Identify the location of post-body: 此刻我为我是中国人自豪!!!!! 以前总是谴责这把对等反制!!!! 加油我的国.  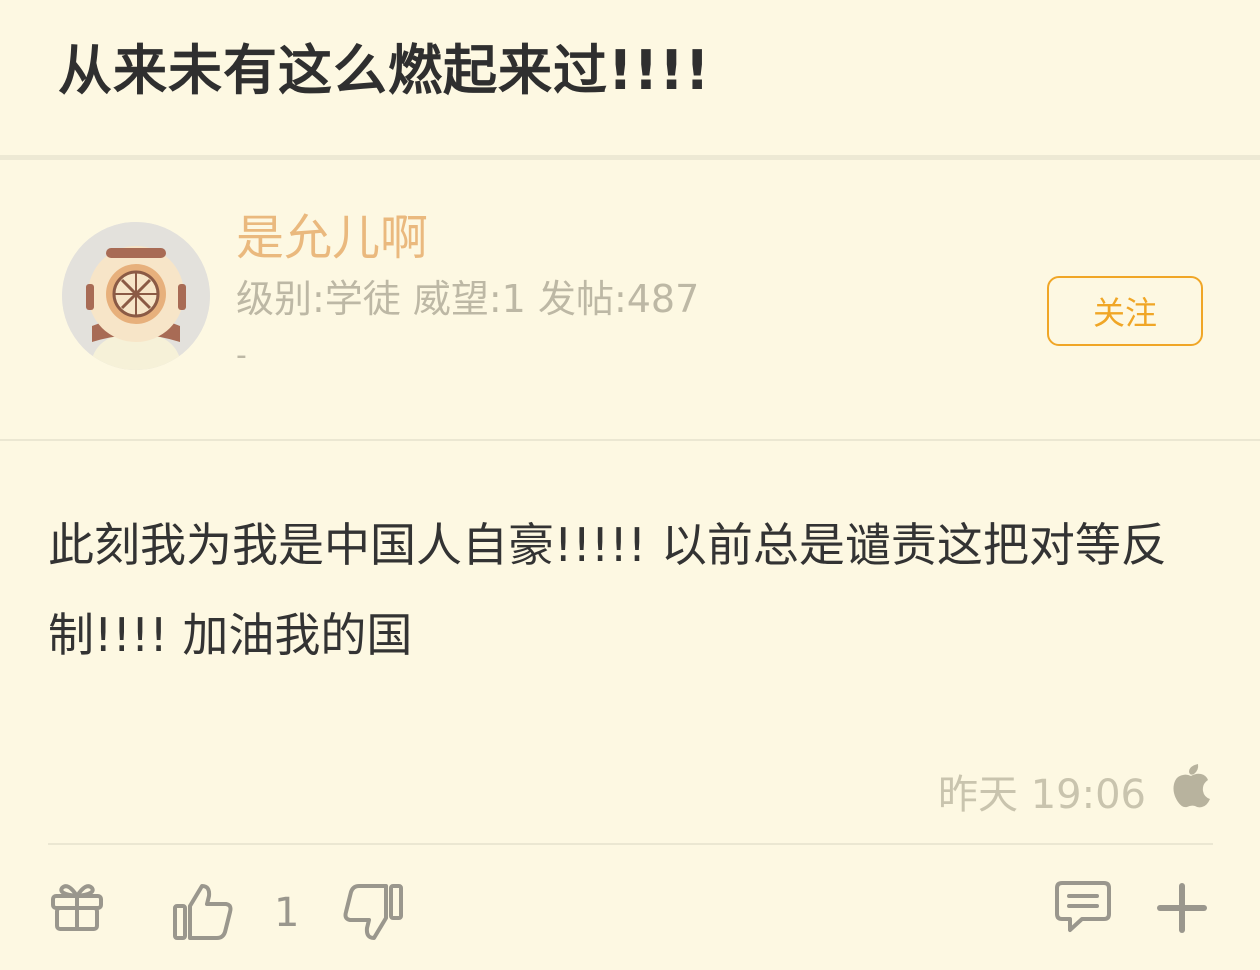
(607, 590).